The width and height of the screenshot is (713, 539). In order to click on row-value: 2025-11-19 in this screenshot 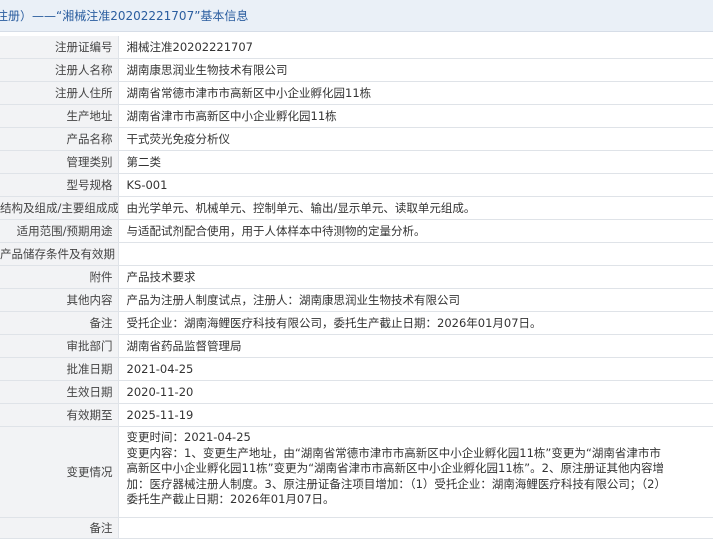, I will do `click(415, 415)`.